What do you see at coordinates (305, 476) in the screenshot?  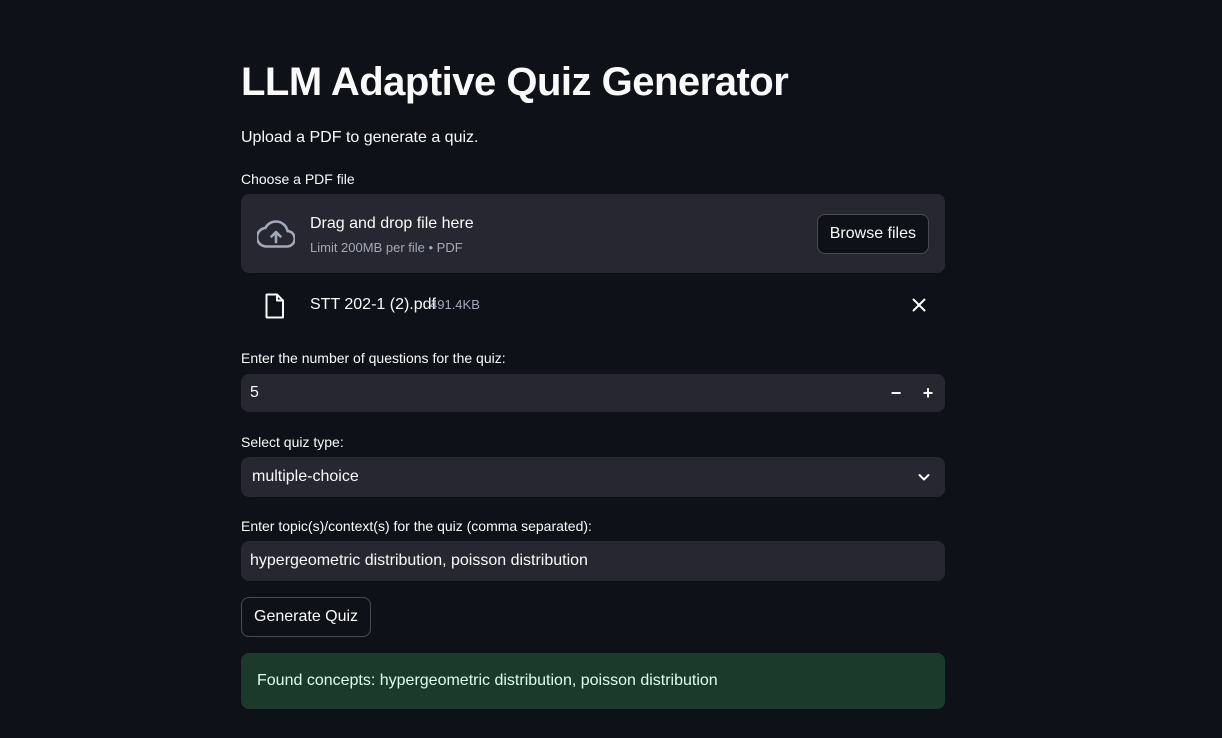 I see `quiz-type-selected-value: multiple-choice` at bounding box center [305, 476].